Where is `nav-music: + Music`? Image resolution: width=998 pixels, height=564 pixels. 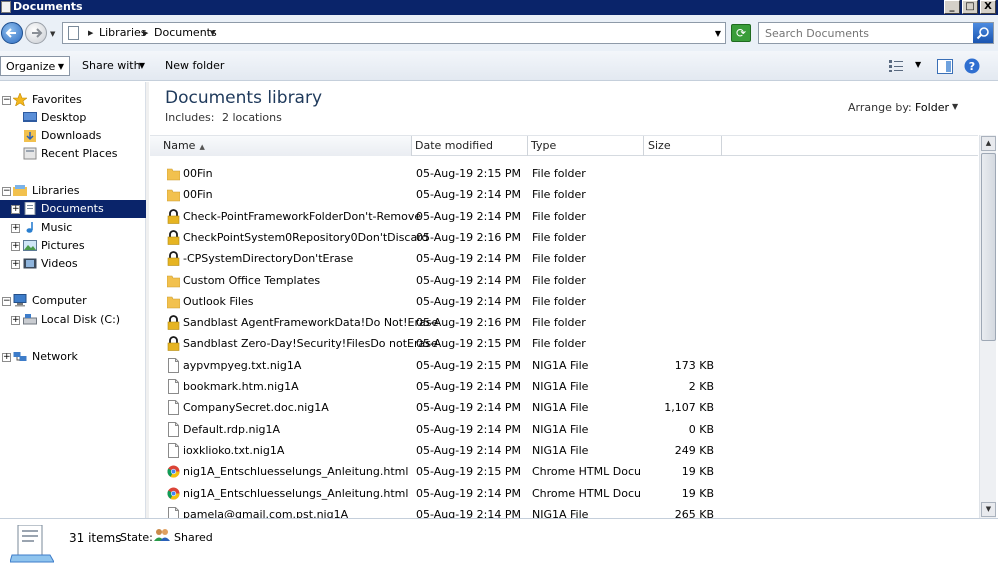
nav-music: + Music is located at coordinates (73, 228).